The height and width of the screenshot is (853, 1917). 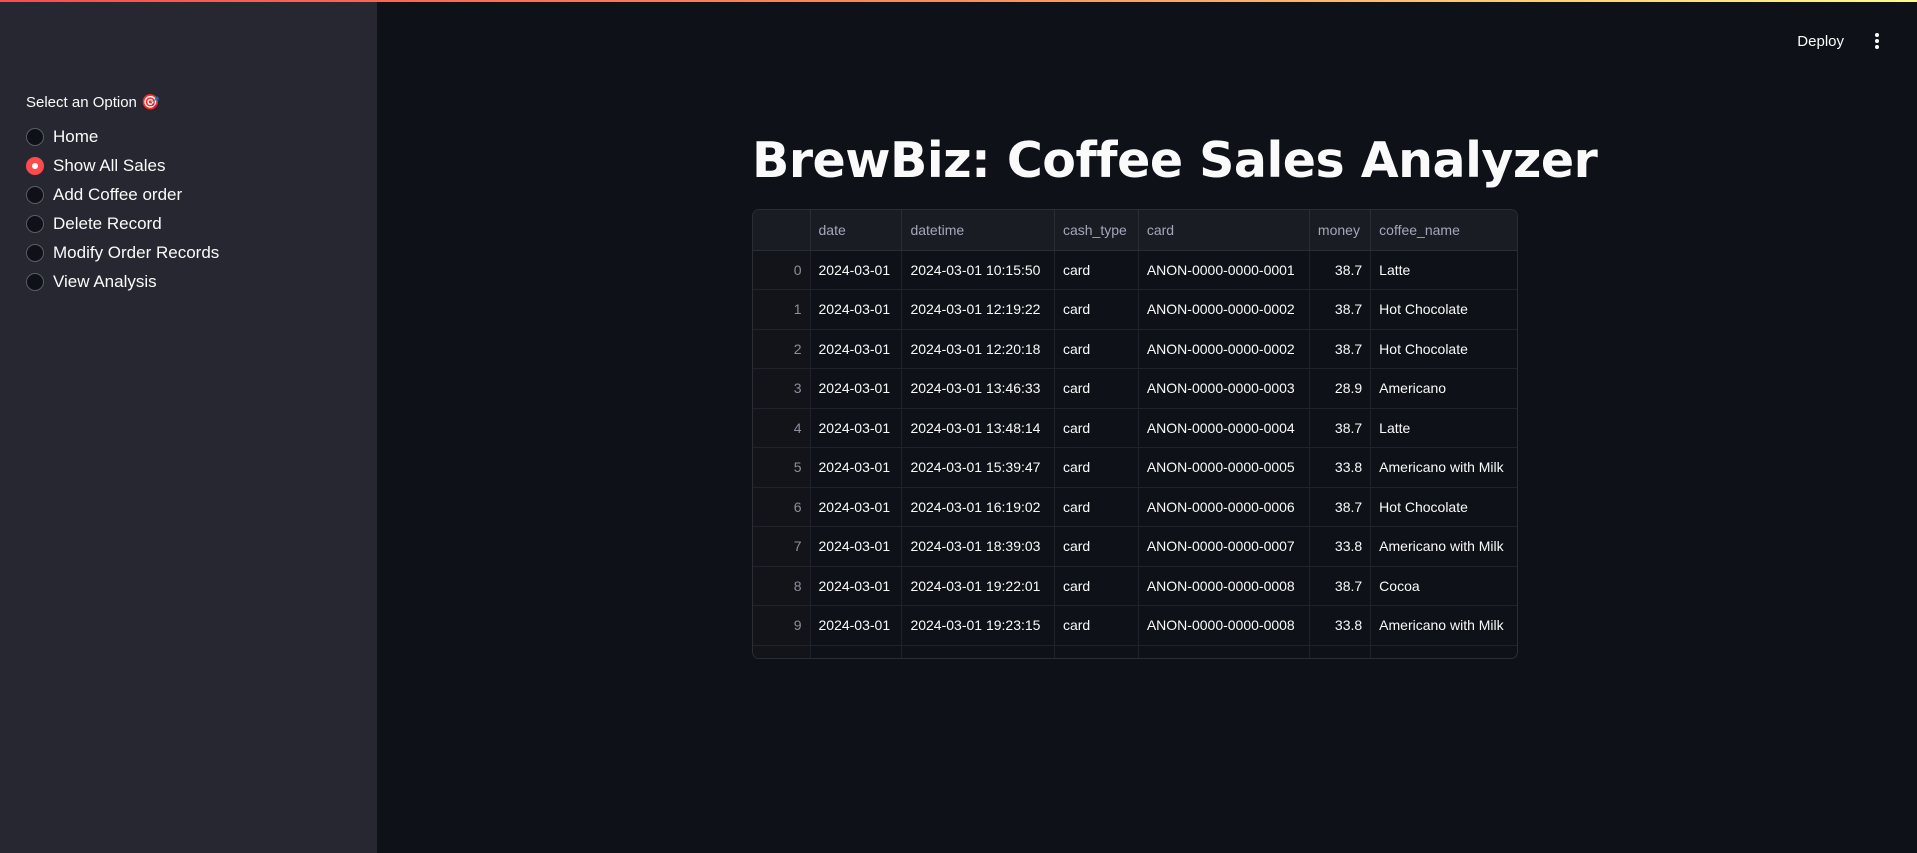 I want to click on column-header-datetime: datetime, so click(x=978, y=230).